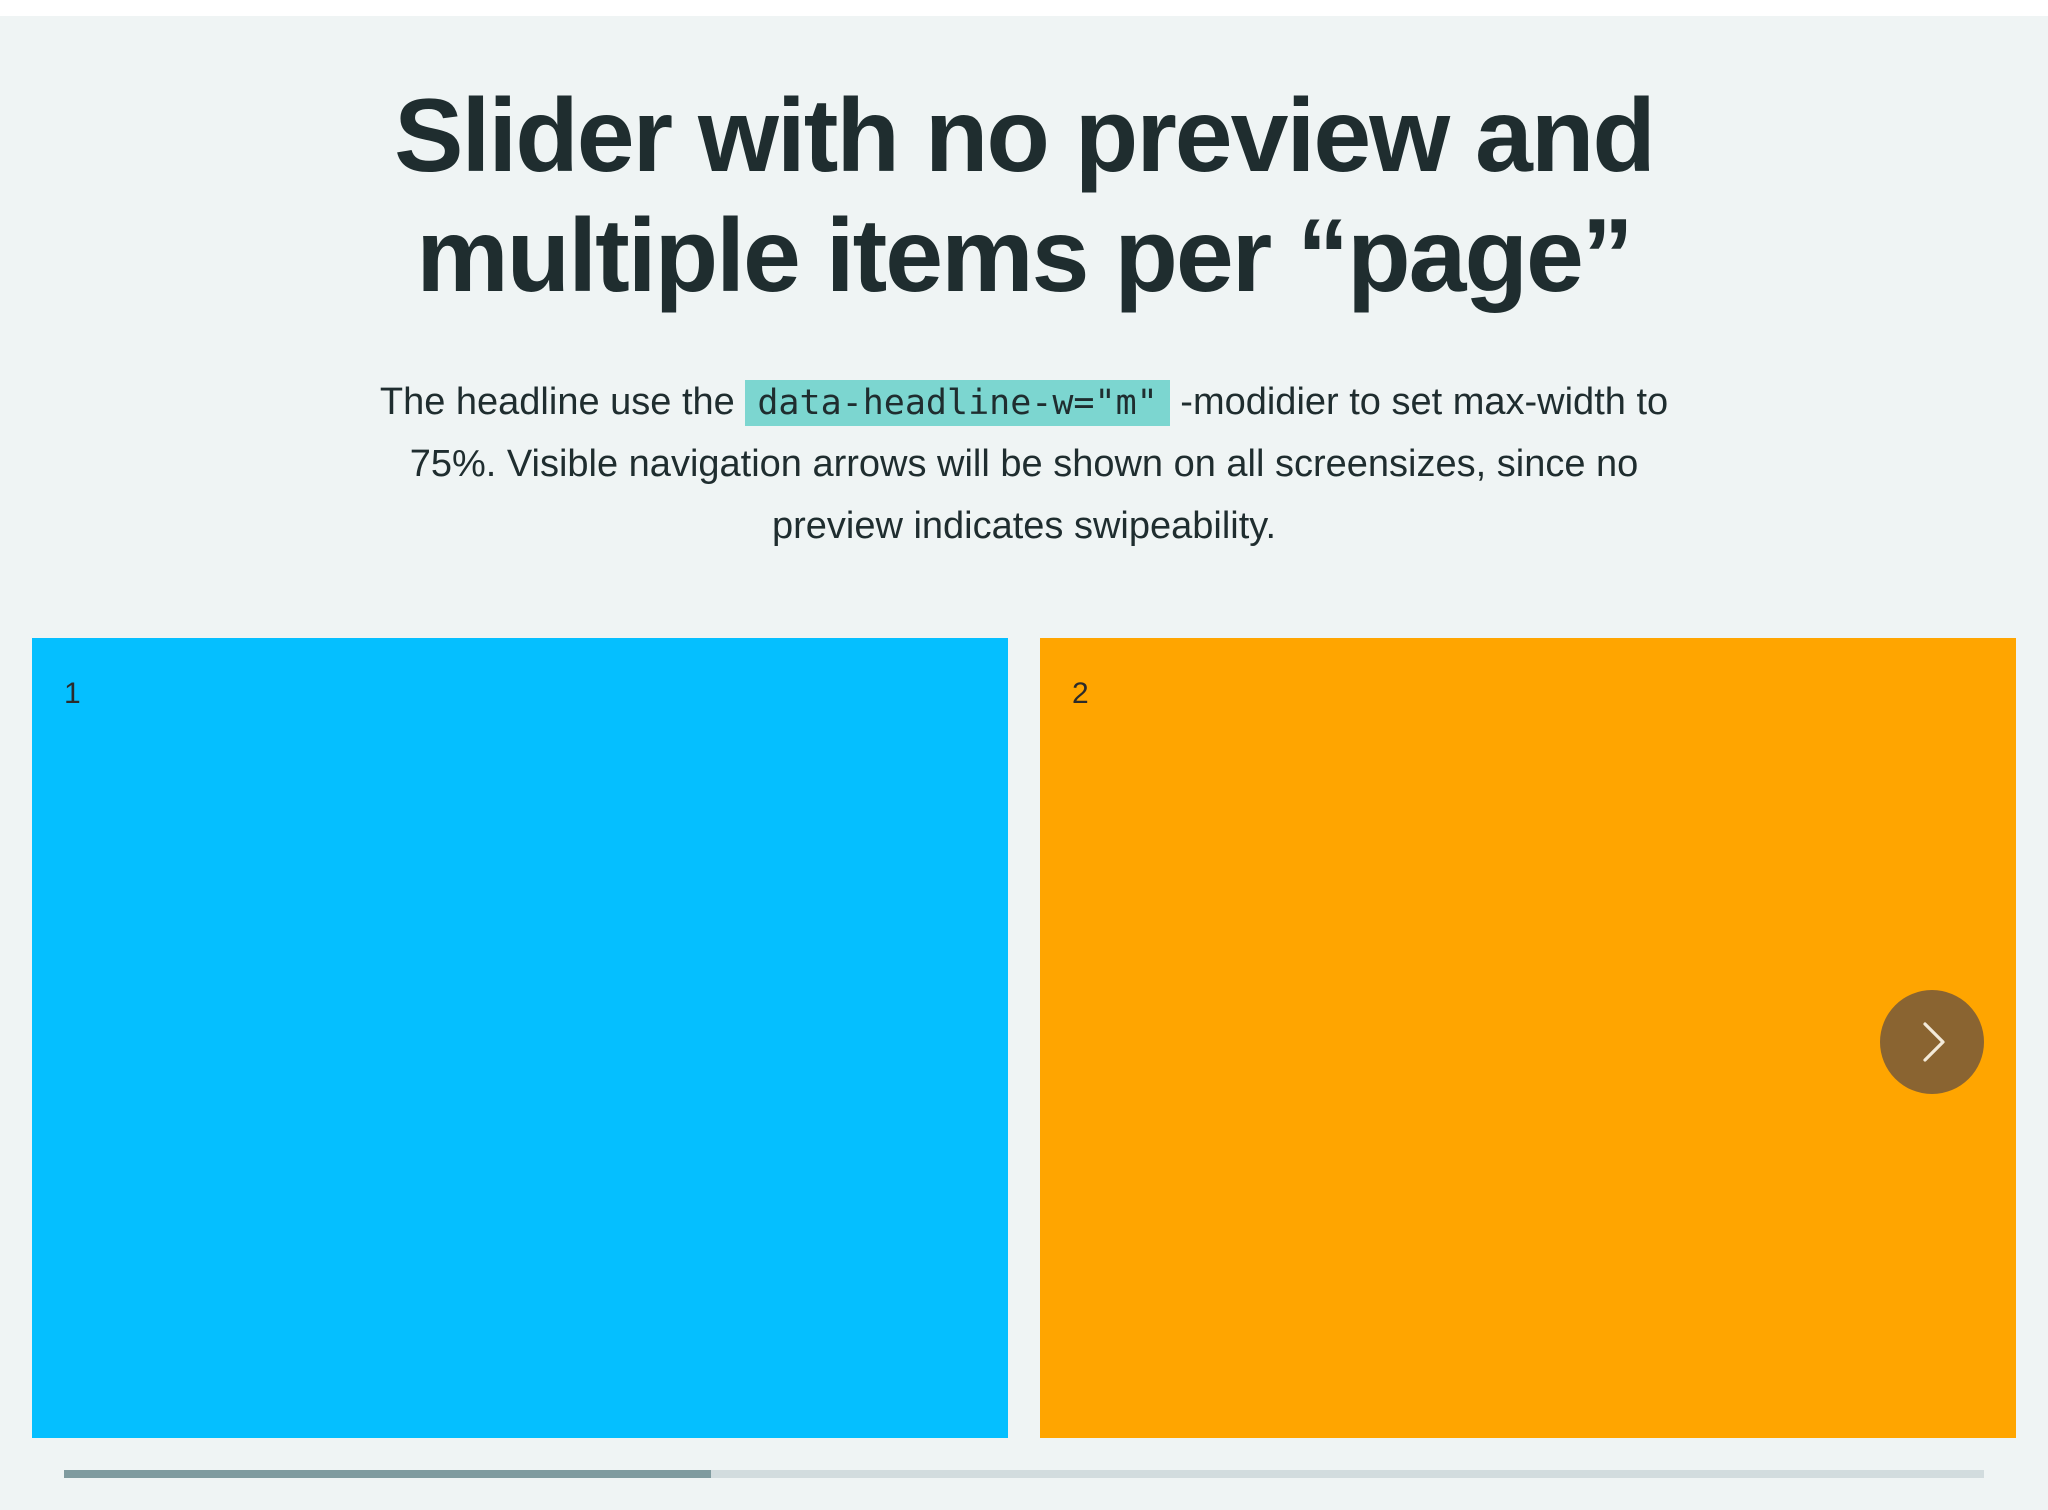  What do you see at coordinates (388, 1474) in the screenshot?
I see `slider-progress-fill` at bounding box center [388, 1474].